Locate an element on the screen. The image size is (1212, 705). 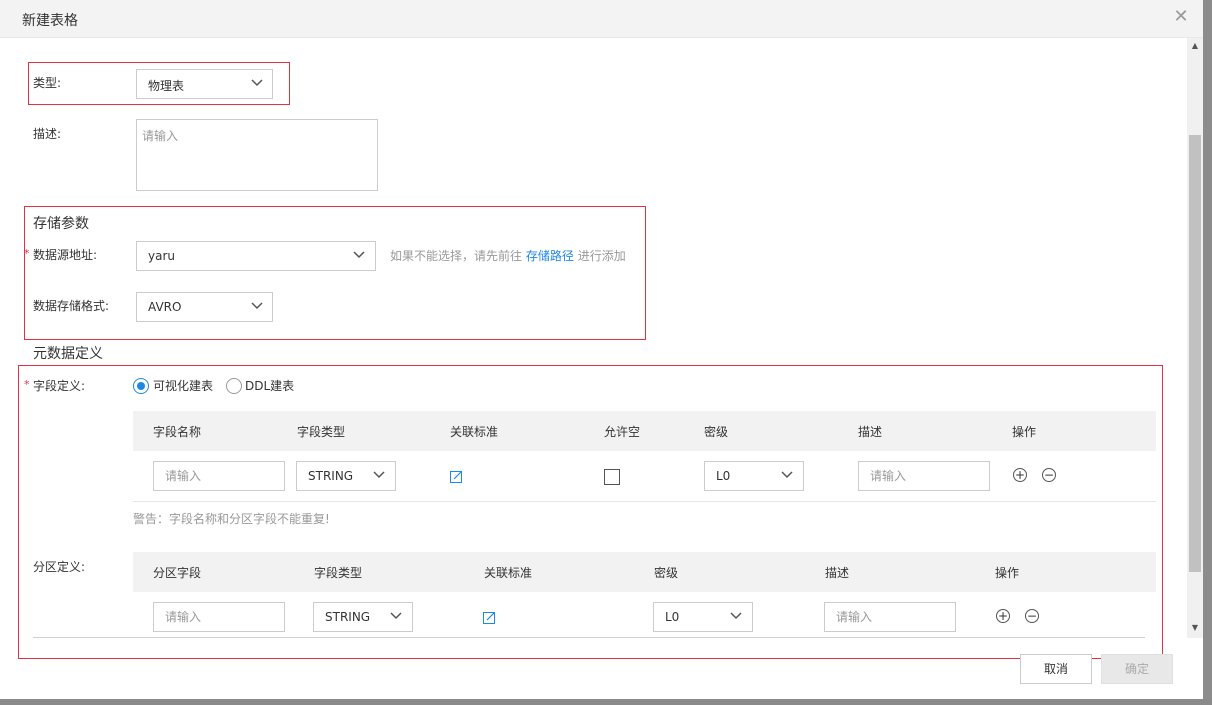
fields-col-desc: 描述 is located at coordinates (870, 432).